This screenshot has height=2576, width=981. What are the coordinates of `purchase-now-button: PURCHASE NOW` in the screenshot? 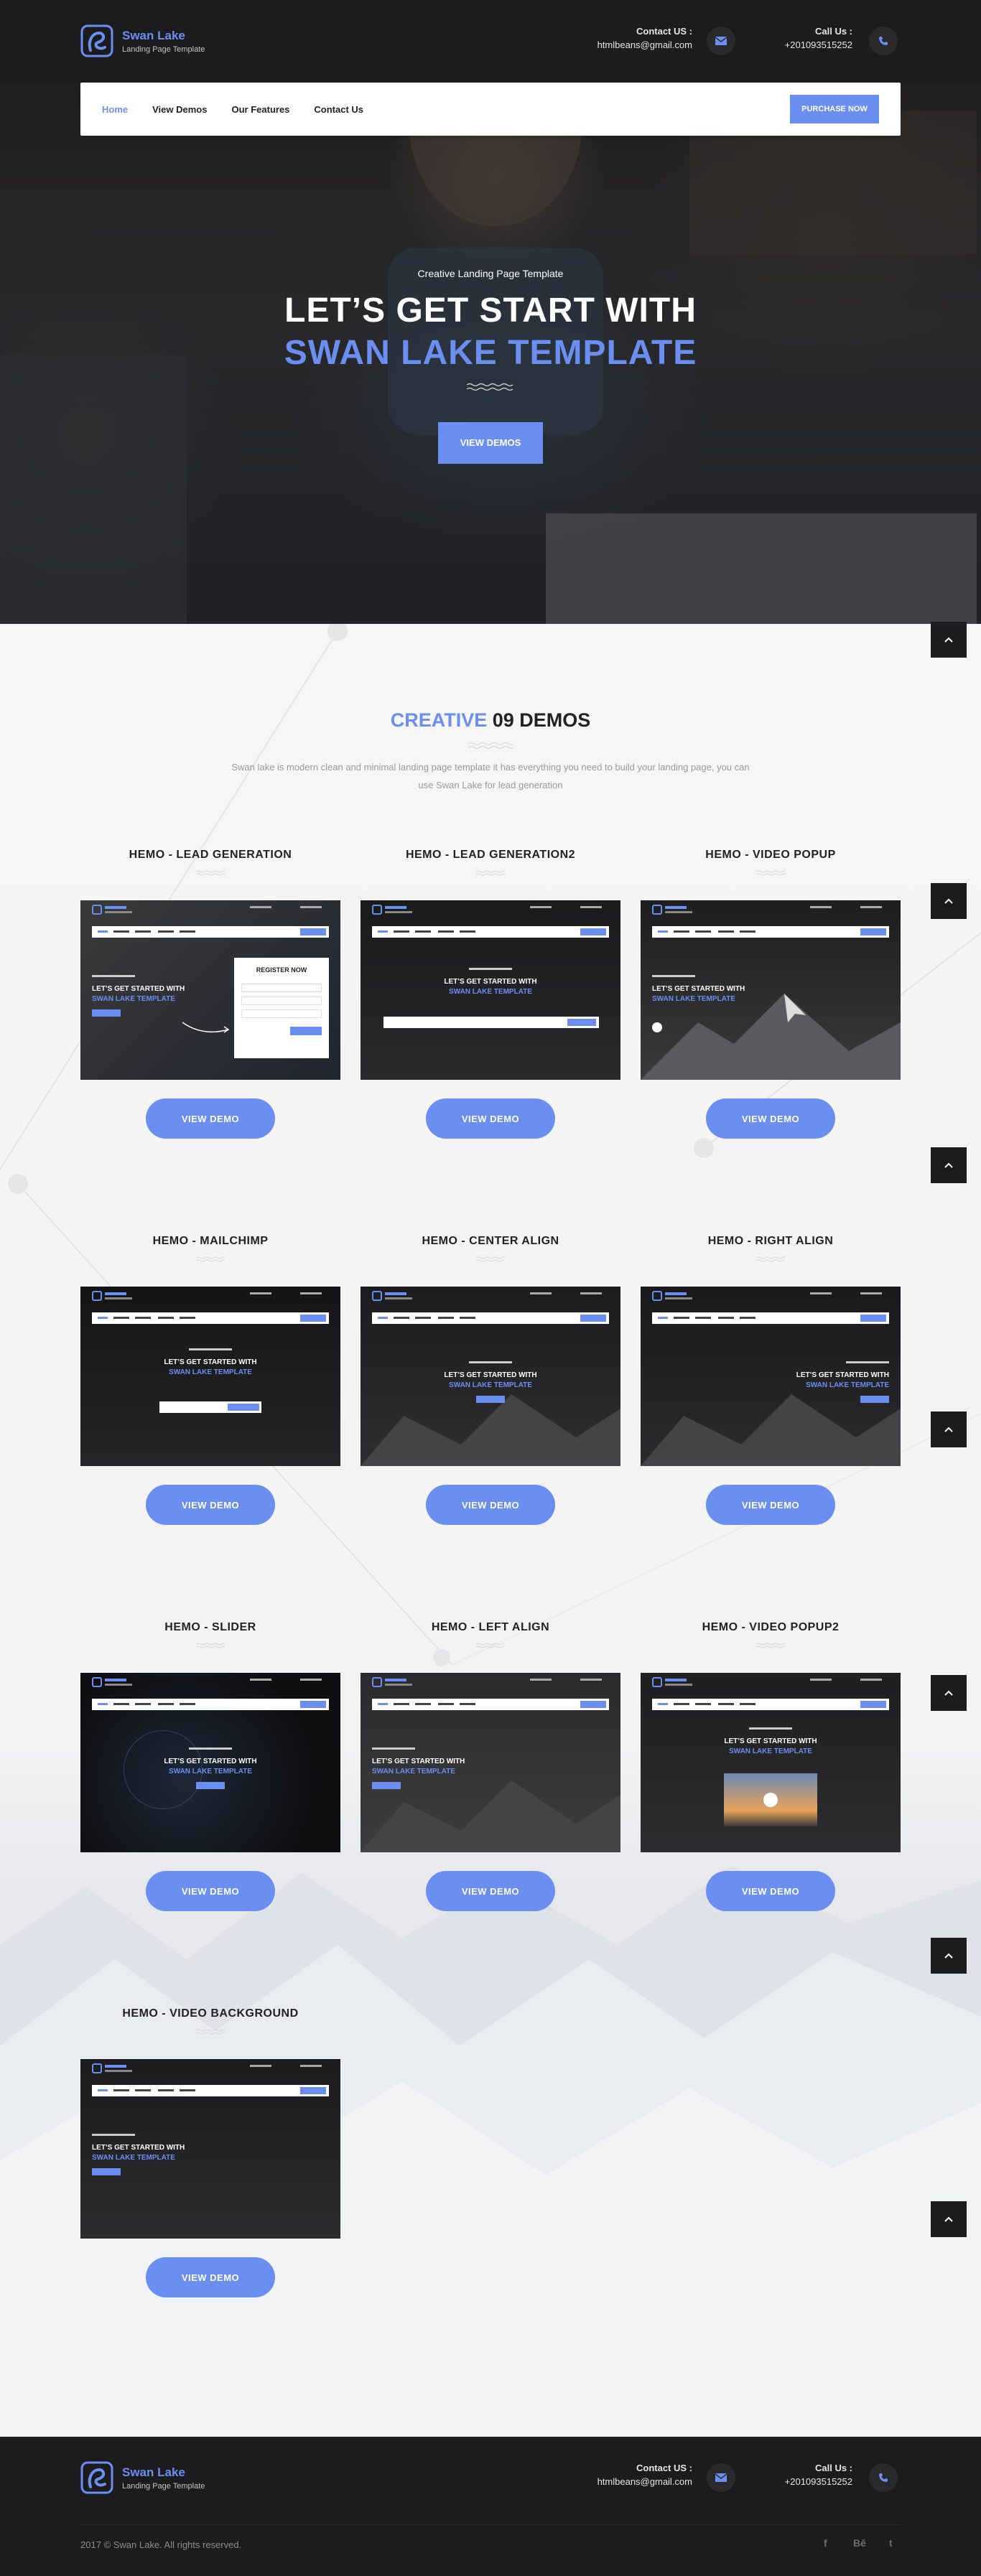 It's located at (834, 109).